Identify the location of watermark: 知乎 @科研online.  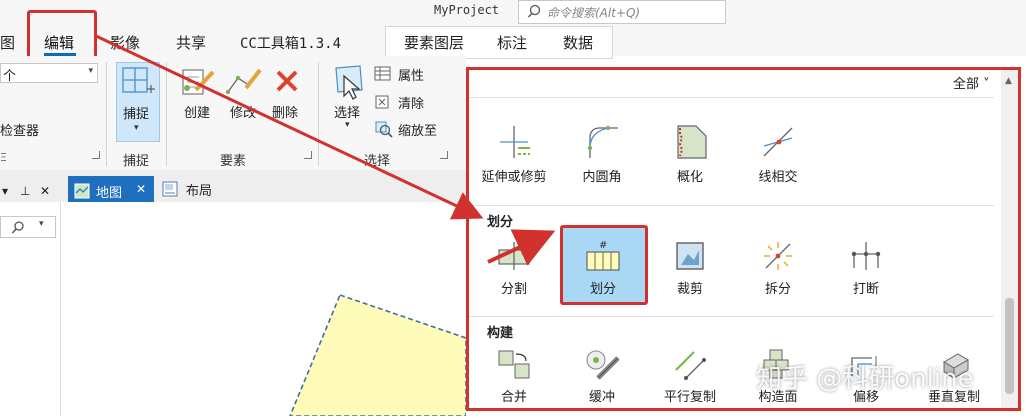
(865, 379).